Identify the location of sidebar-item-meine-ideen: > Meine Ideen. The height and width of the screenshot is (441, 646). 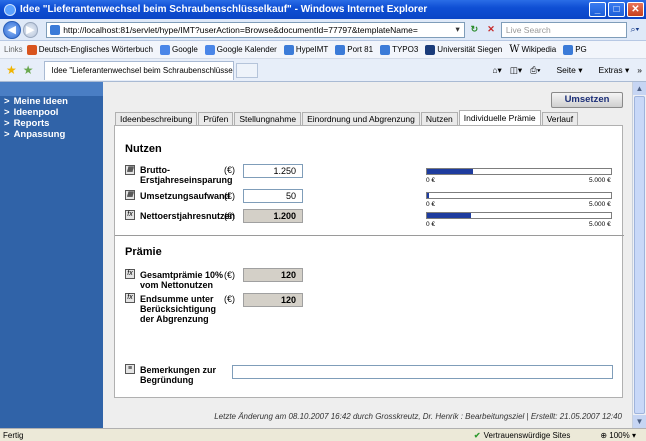
(51, 101).